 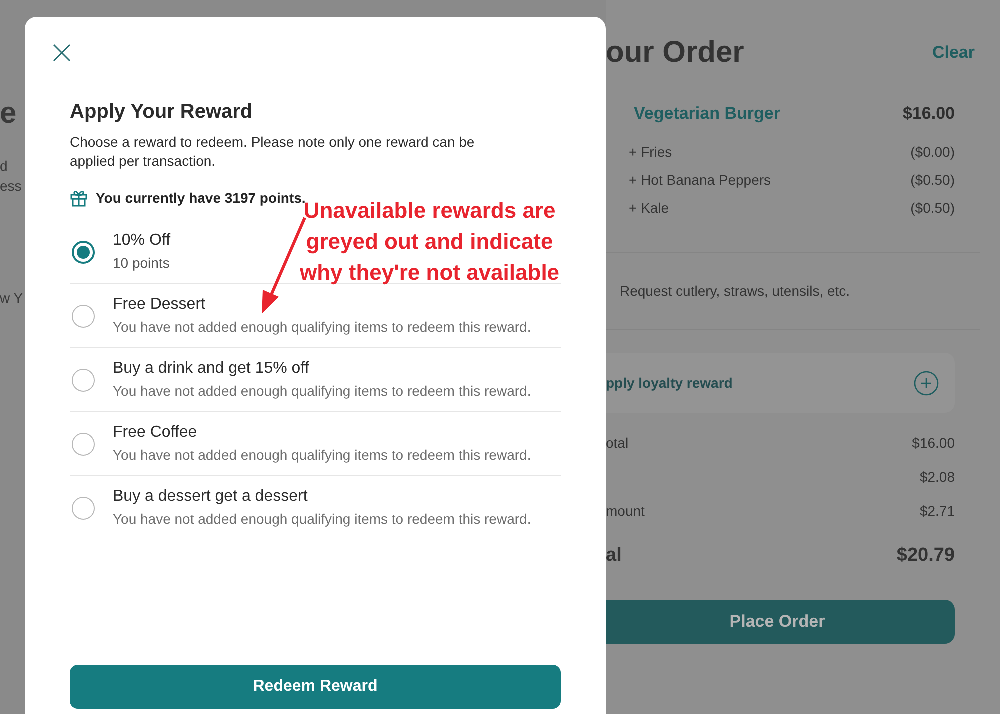 I want to click on place-order-button: Place Order, so click(x=780, y=622).